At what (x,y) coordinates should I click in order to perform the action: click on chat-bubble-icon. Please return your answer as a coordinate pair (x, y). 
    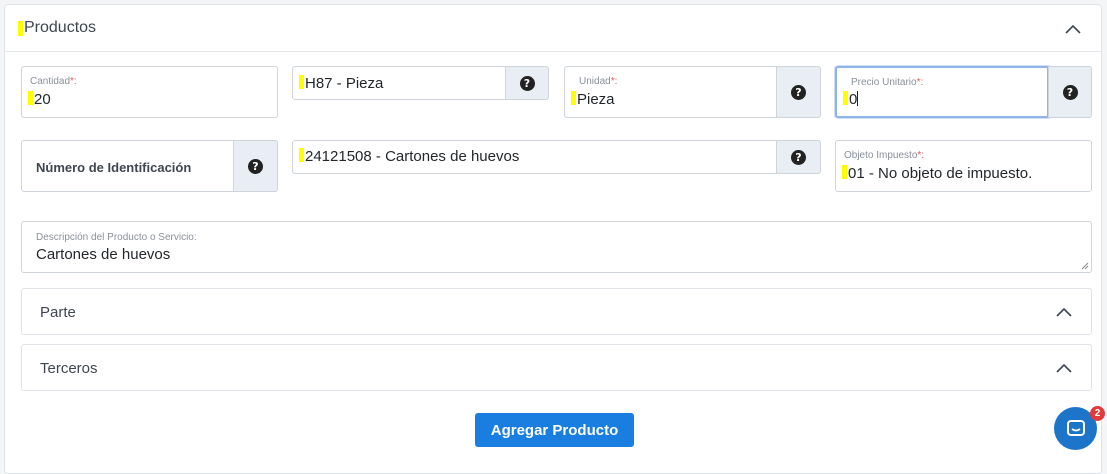
    Looking at the image, I should click on (1075, 427).